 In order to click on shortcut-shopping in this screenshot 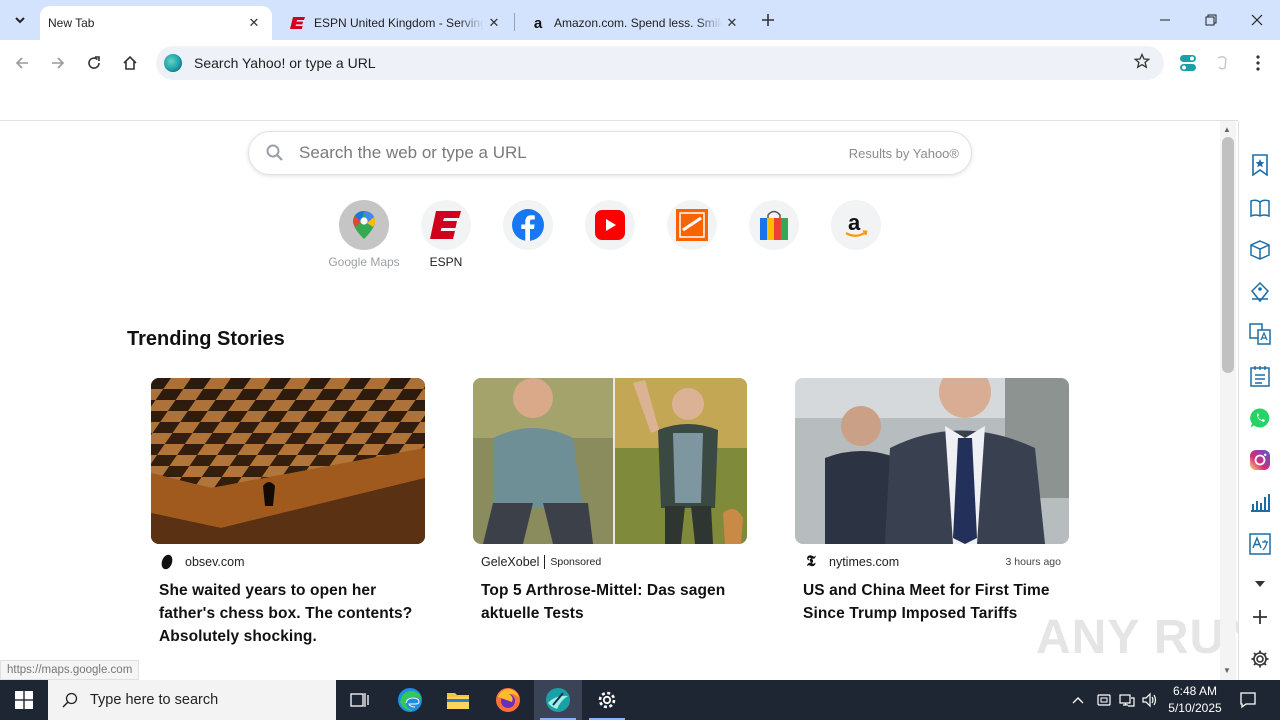, I will do `click(774, 227)`.